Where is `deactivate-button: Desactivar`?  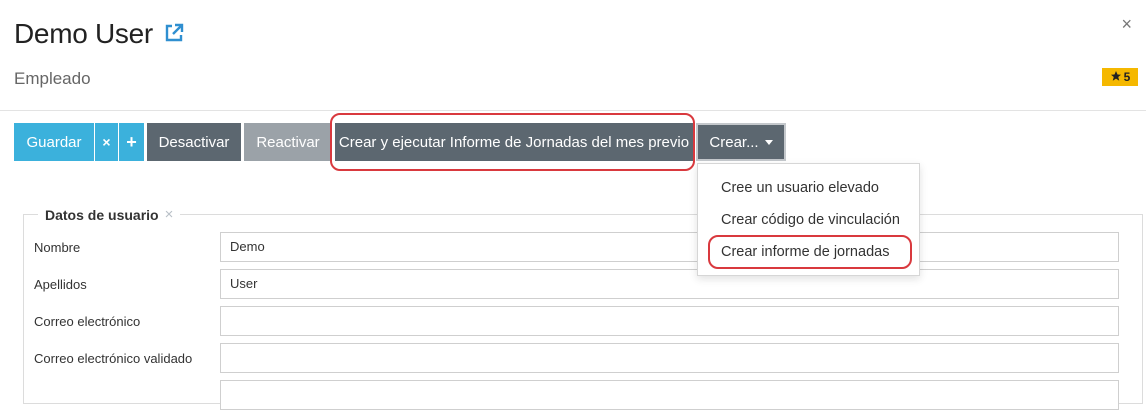 deactivate-button: Desactivar is located at coordinates (194, 142).